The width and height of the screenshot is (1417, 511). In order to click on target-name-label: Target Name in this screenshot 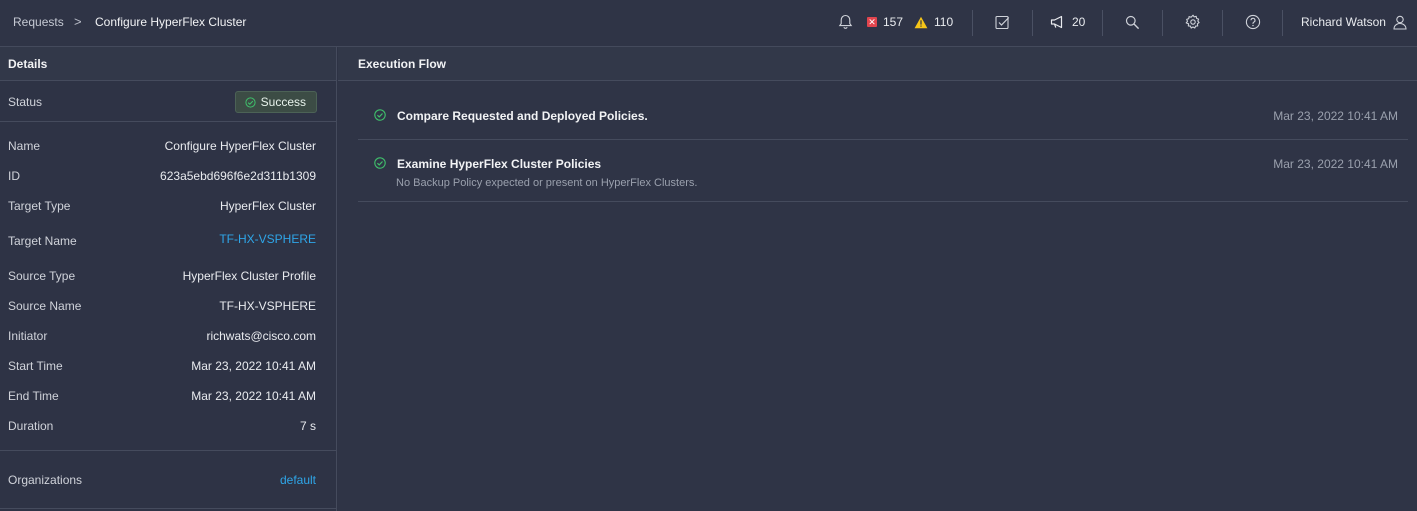, I will do `click(42, 241)`.